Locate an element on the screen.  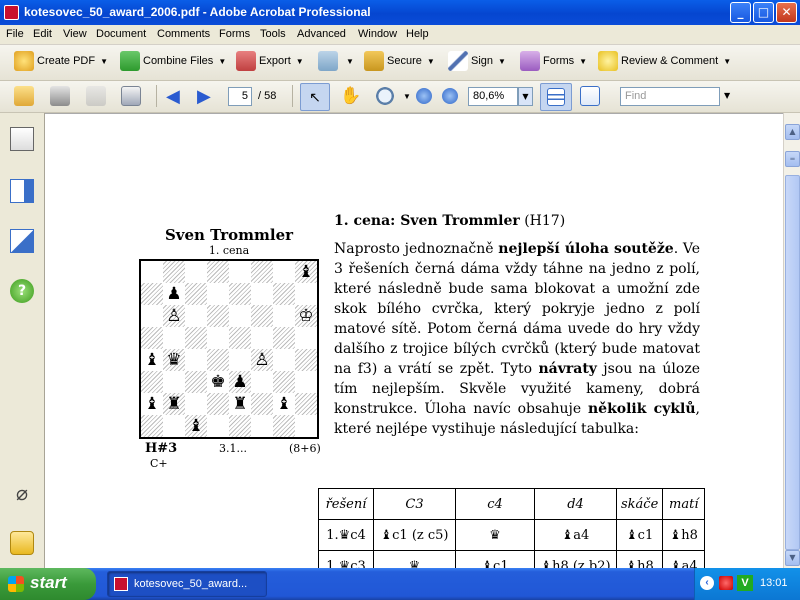
table-header: řešení is located at coordinates (346, 504).